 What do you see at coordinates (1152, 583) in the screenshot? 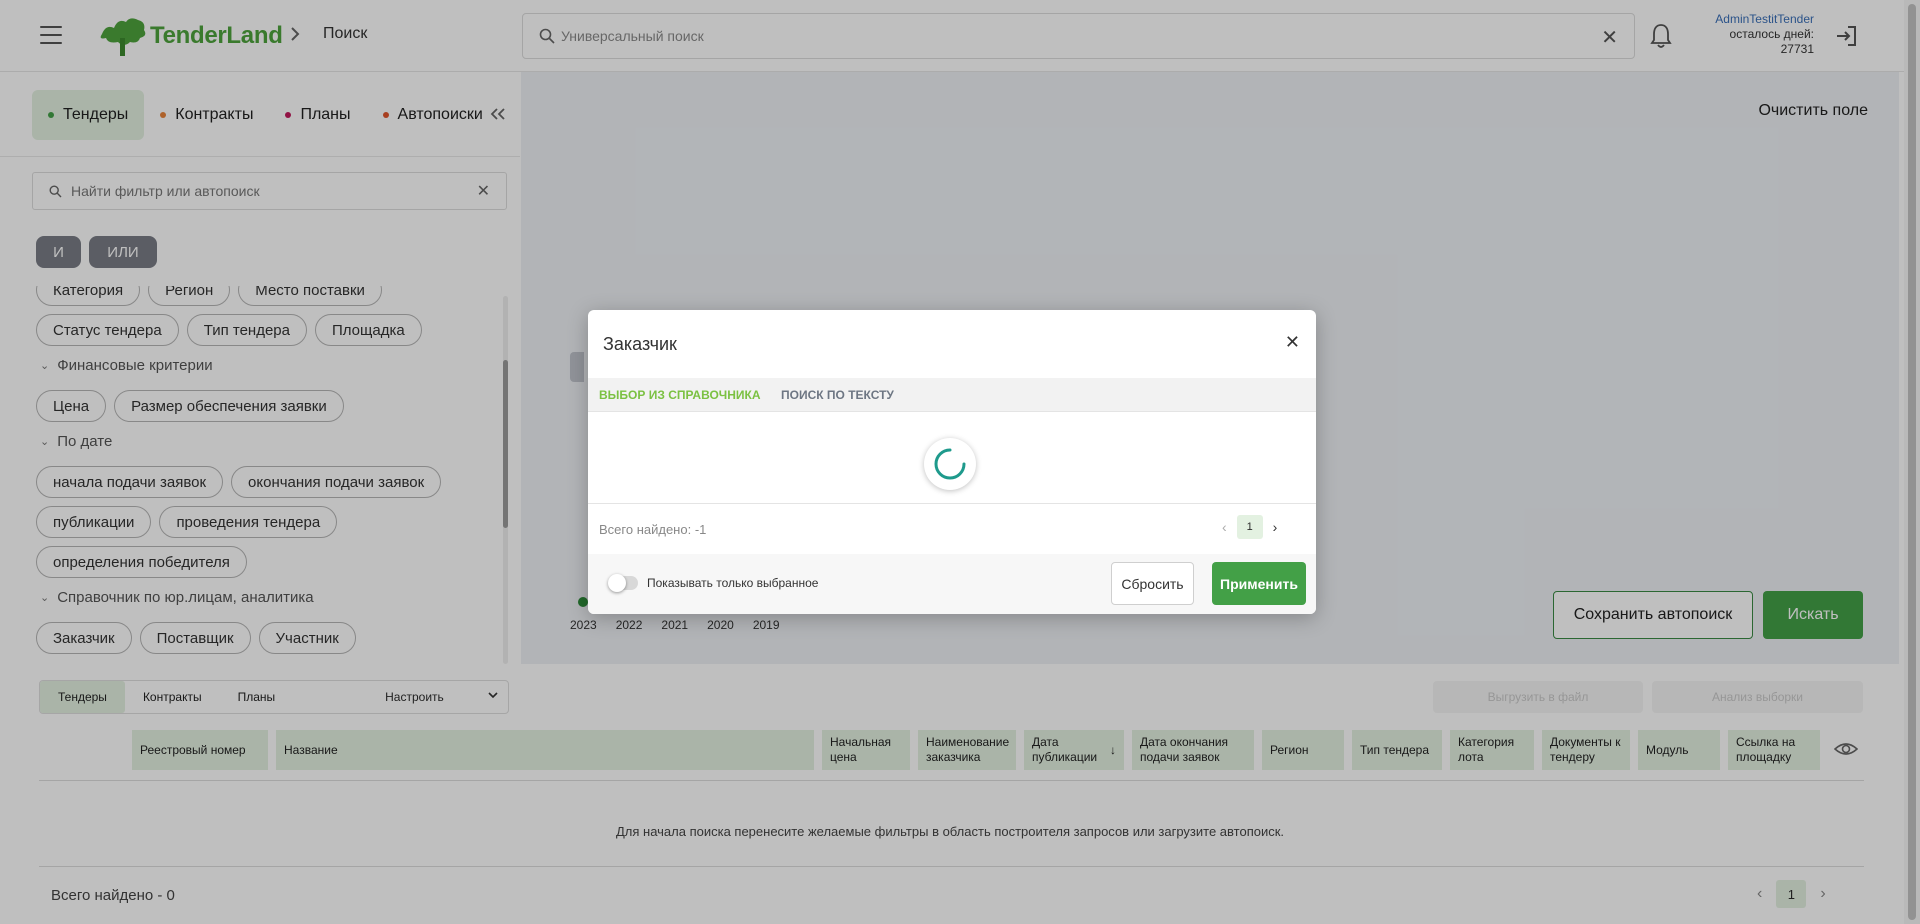
I see `reset-button: Сбросить` at bounding box center [1152, 583].